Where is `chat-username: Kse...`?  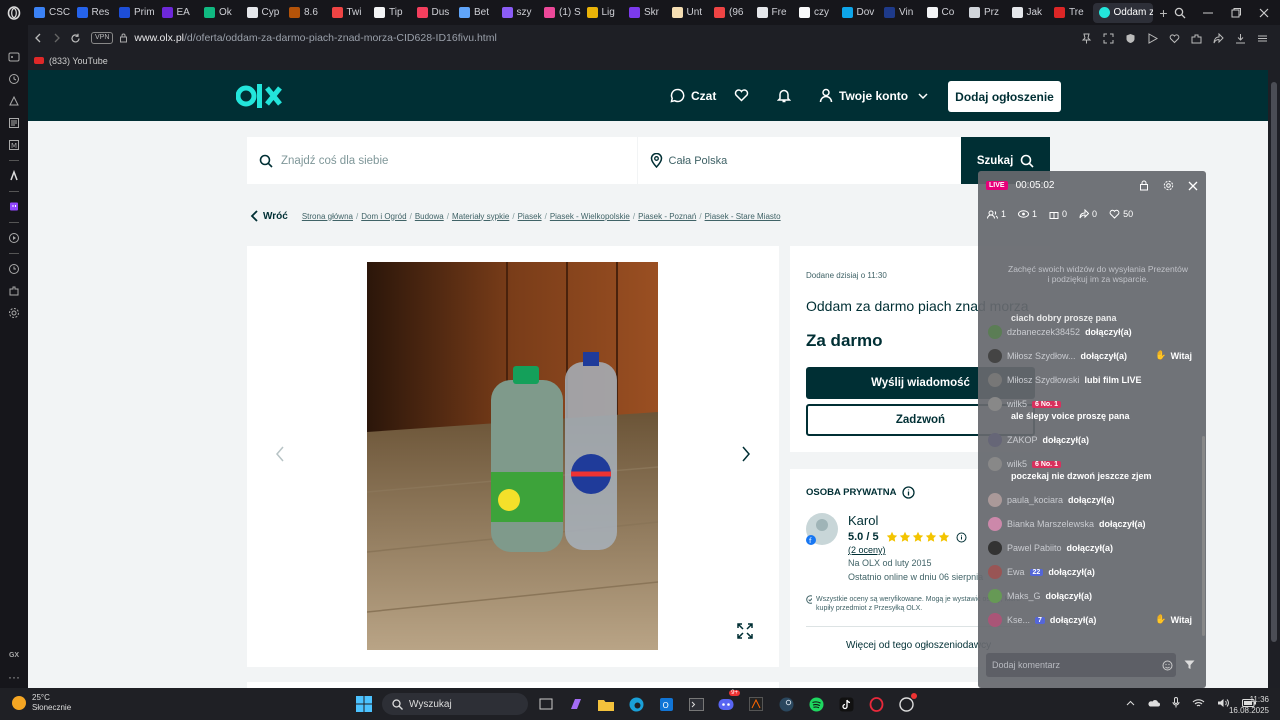
chat-username: Kse... is located at coordinates (1018, 620).